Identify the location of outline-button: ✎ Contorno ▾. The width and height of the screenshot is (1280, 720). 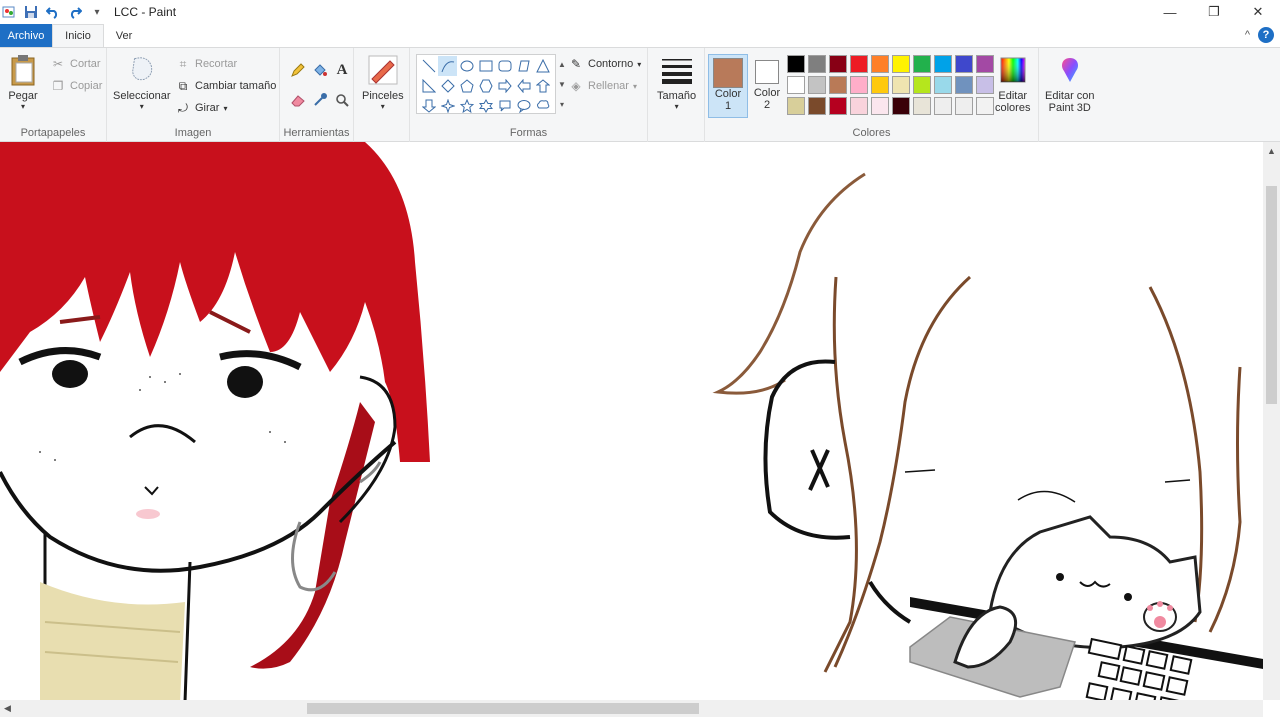
(604, 64).